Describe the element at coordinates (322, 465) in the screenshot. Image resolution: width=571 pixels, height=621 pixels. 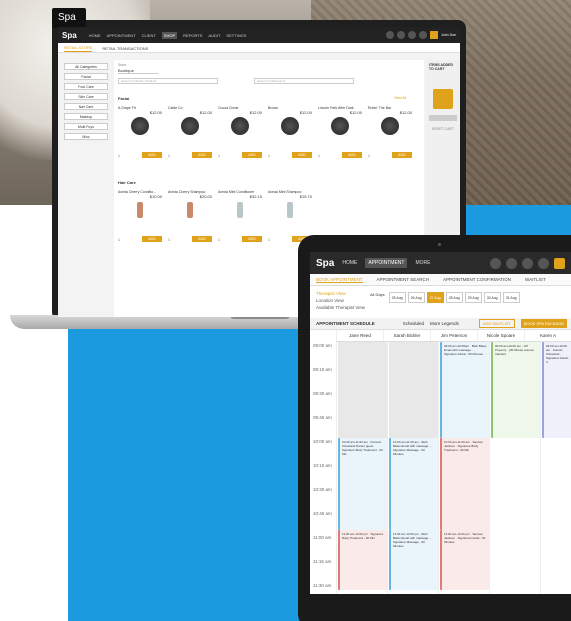
I see `time-slot: 10:15 am` at that location.